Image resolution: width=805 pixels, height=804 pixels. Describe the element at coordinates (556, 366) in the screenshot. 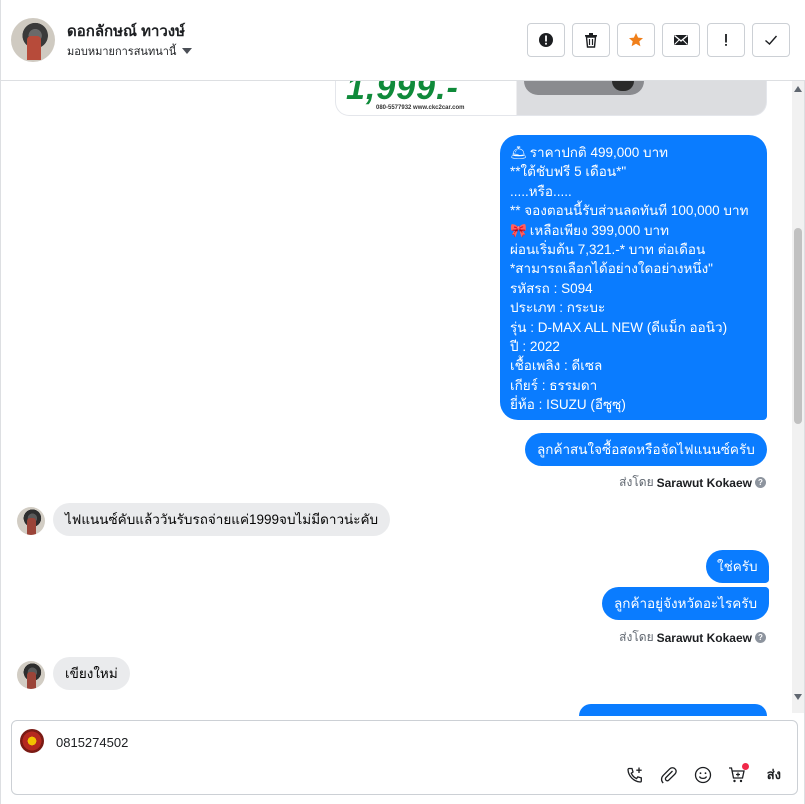

I see `offer-line: เชื้อเพลิง : ดีเซล` at that location.